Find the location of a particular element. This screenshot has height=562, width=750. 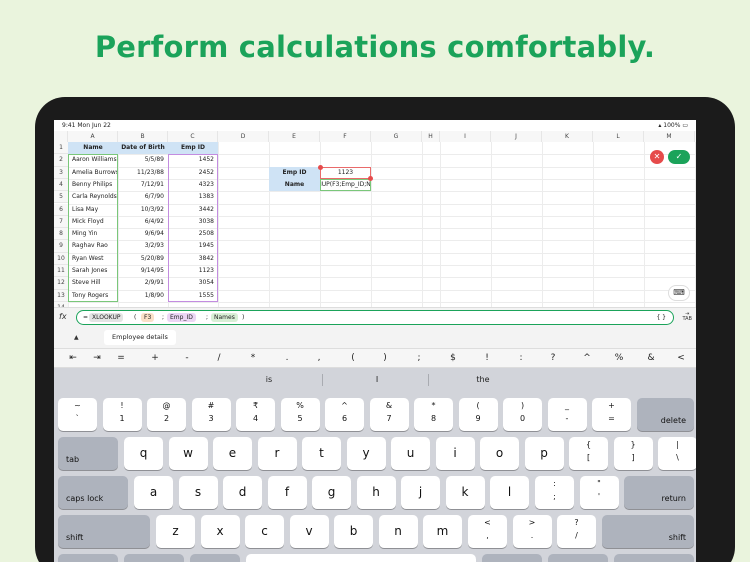

letter-key-i: i is located at coordinates (455, 453).